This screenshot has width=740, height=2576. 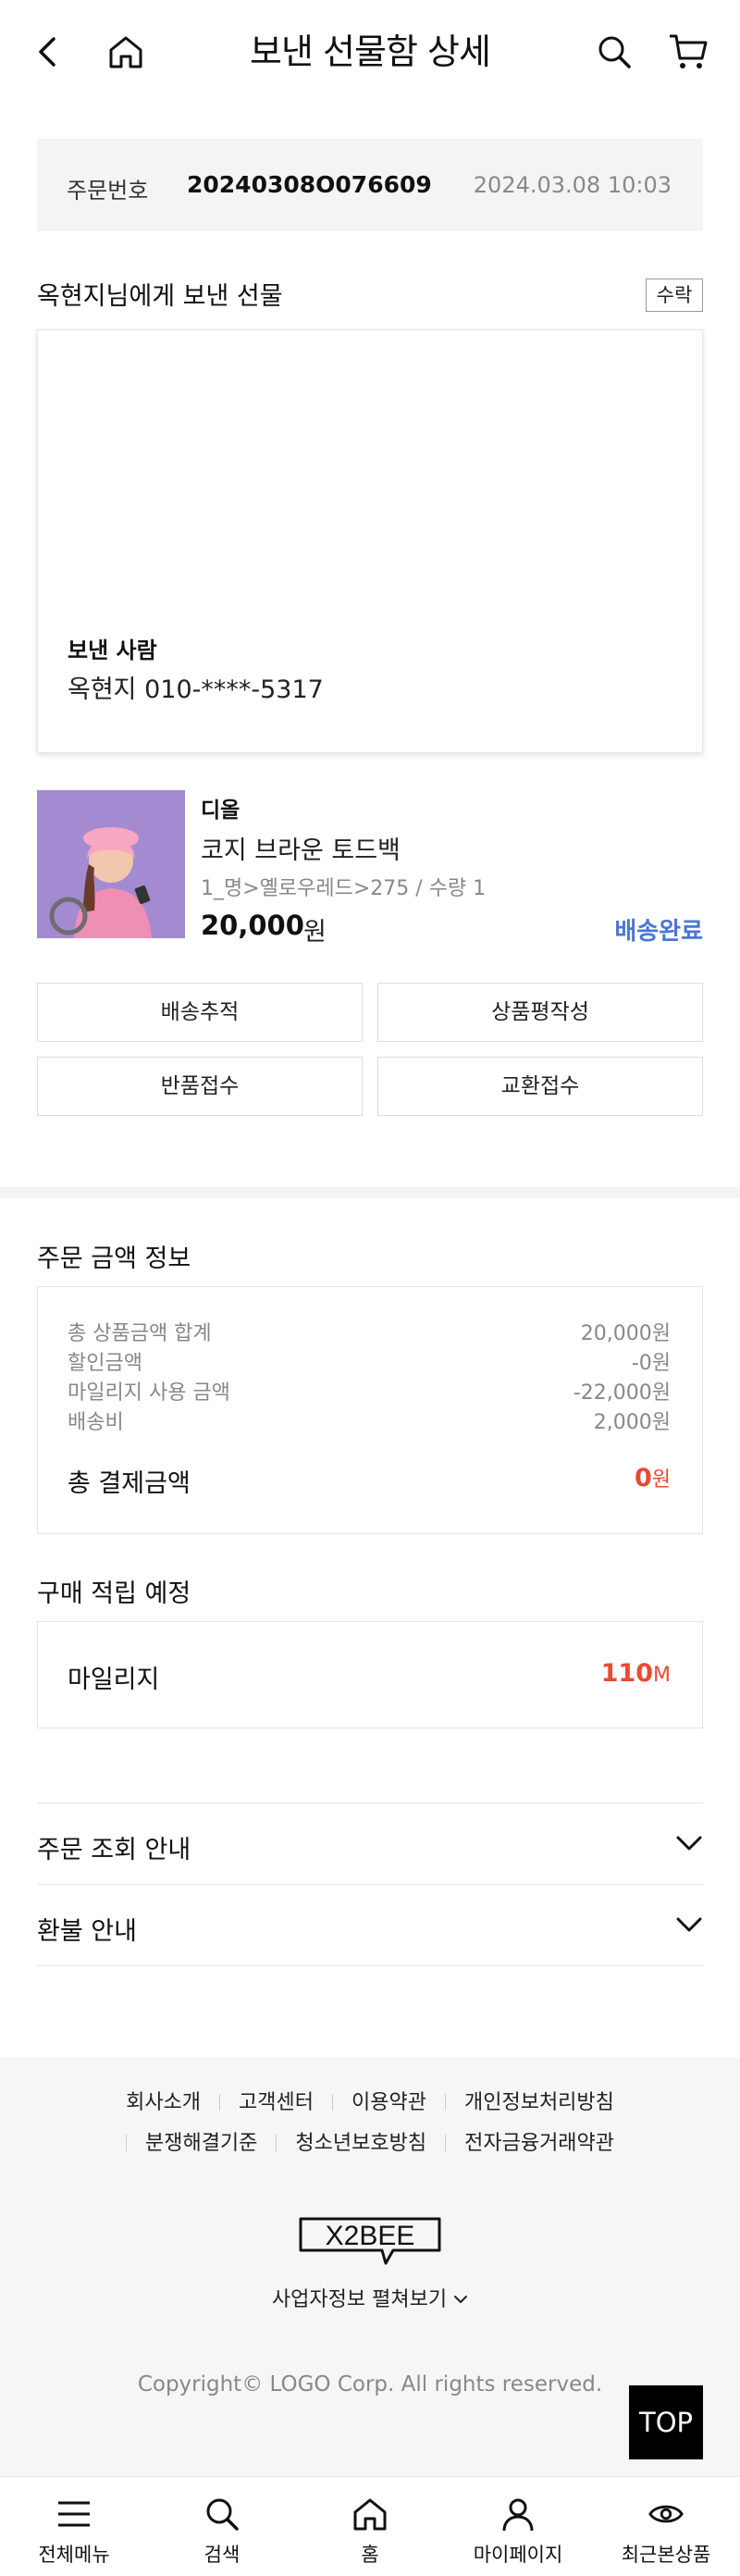 I want to click on business-info-label: 사업자정보 펼쳐보기, so click(x=359, y=2300).